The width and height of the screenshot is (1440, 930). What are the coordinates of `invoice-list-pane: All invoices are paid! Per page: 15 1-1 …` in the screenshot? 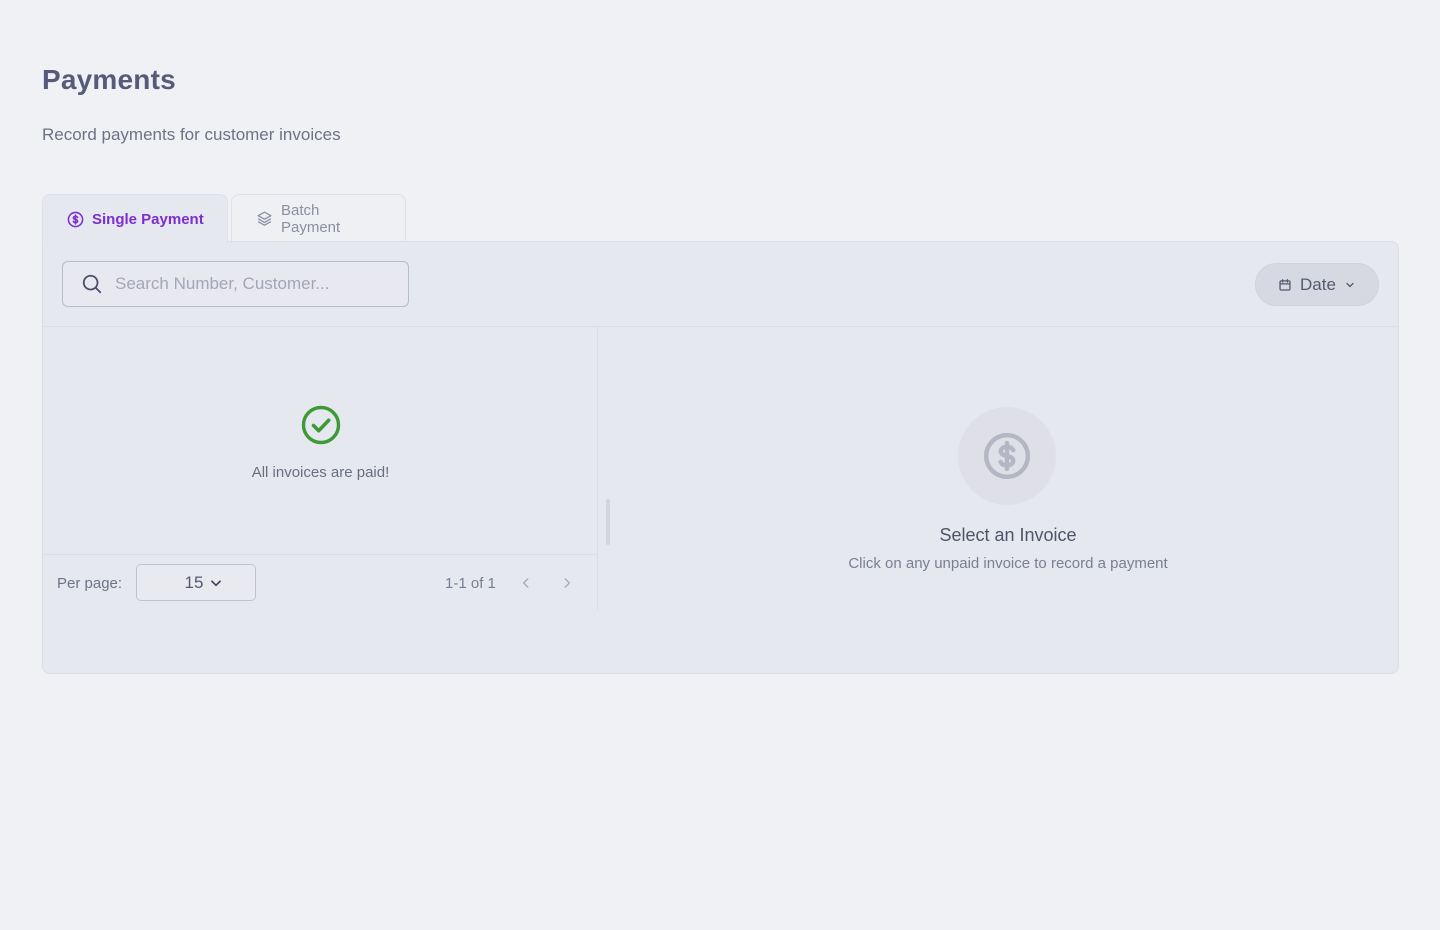 It's located at (320, 468).